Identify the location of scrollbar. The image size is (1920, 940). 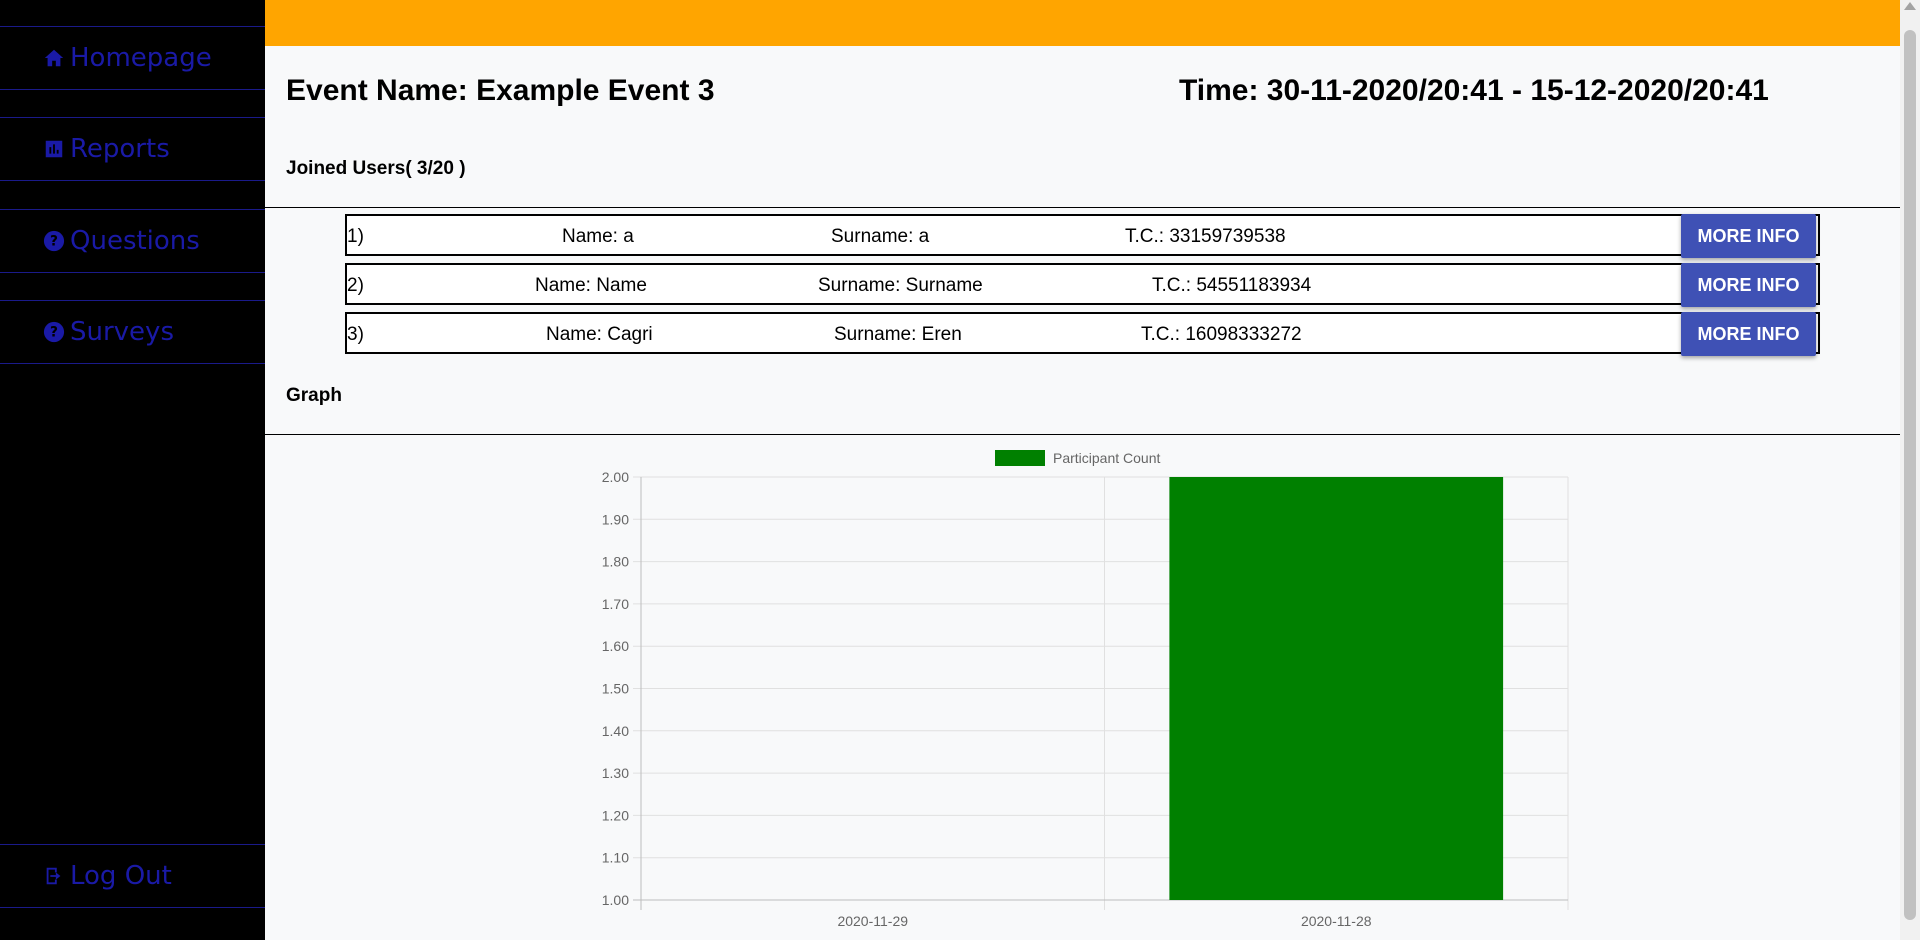
(1910, 470).